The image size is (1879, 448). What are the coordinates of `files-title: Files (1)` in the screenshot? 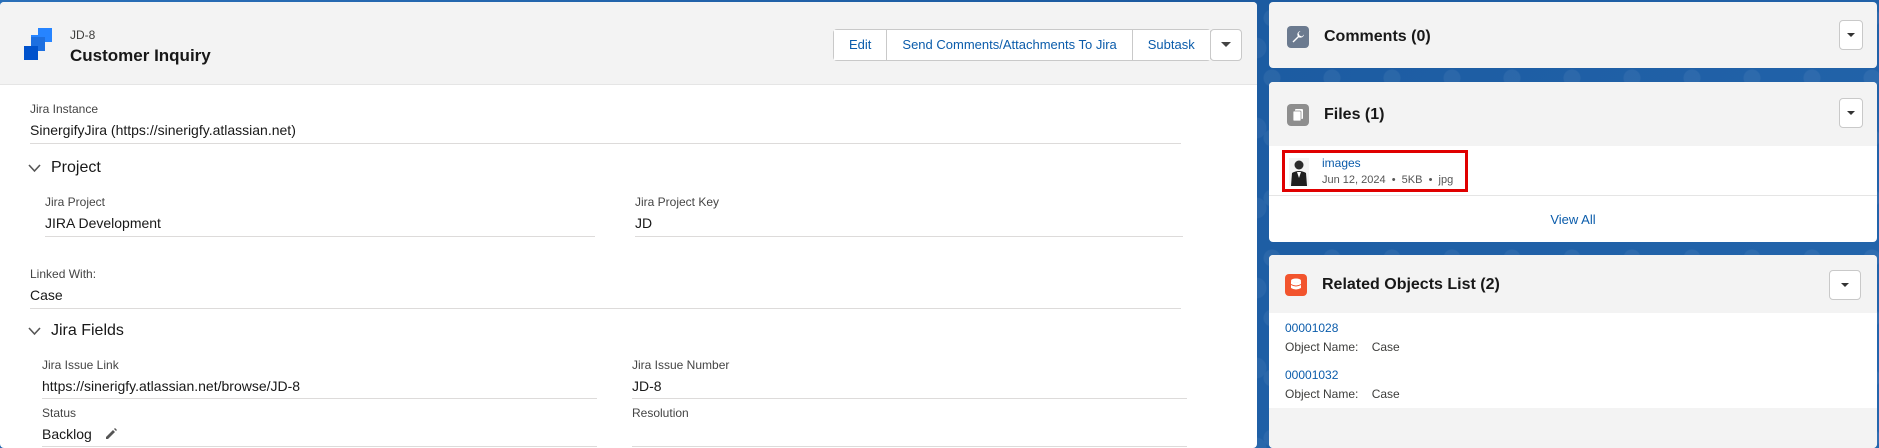 It's located at (1354, 114).